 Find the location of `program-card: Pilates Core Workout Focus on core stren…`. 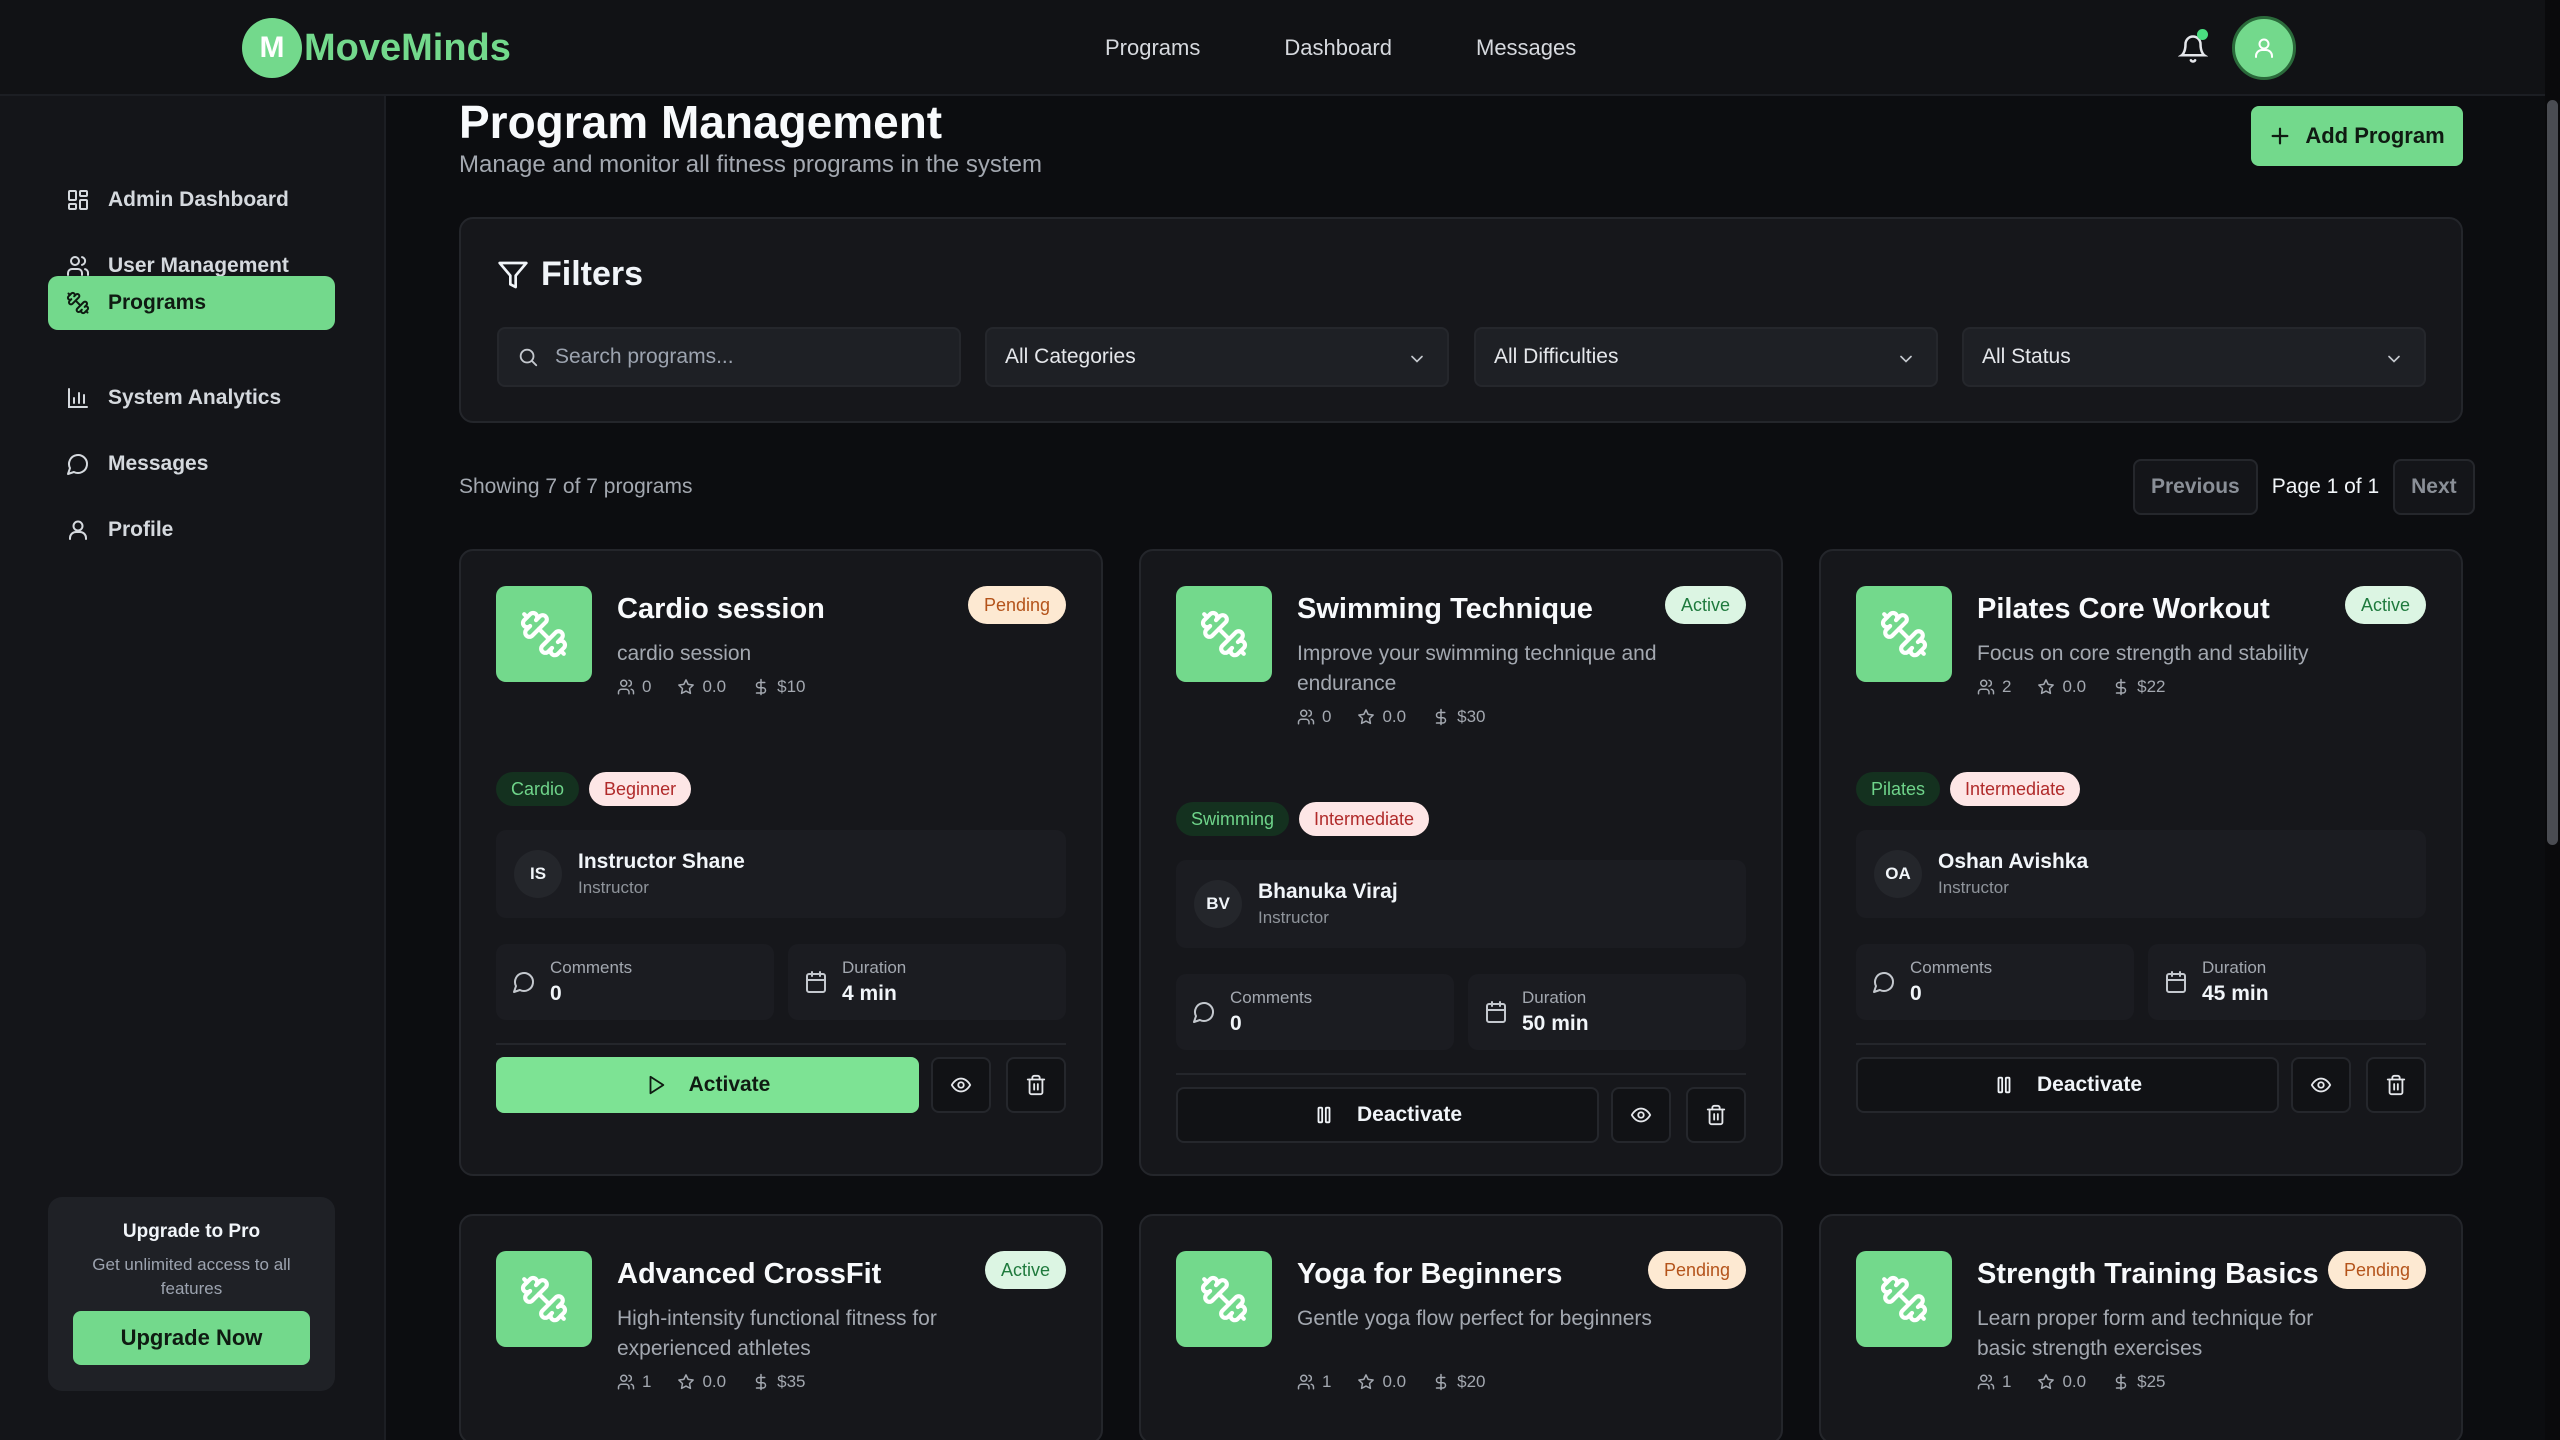

program-card: Pilates Core Workout Focus on core stren… is located at coordinates (2141, 862).